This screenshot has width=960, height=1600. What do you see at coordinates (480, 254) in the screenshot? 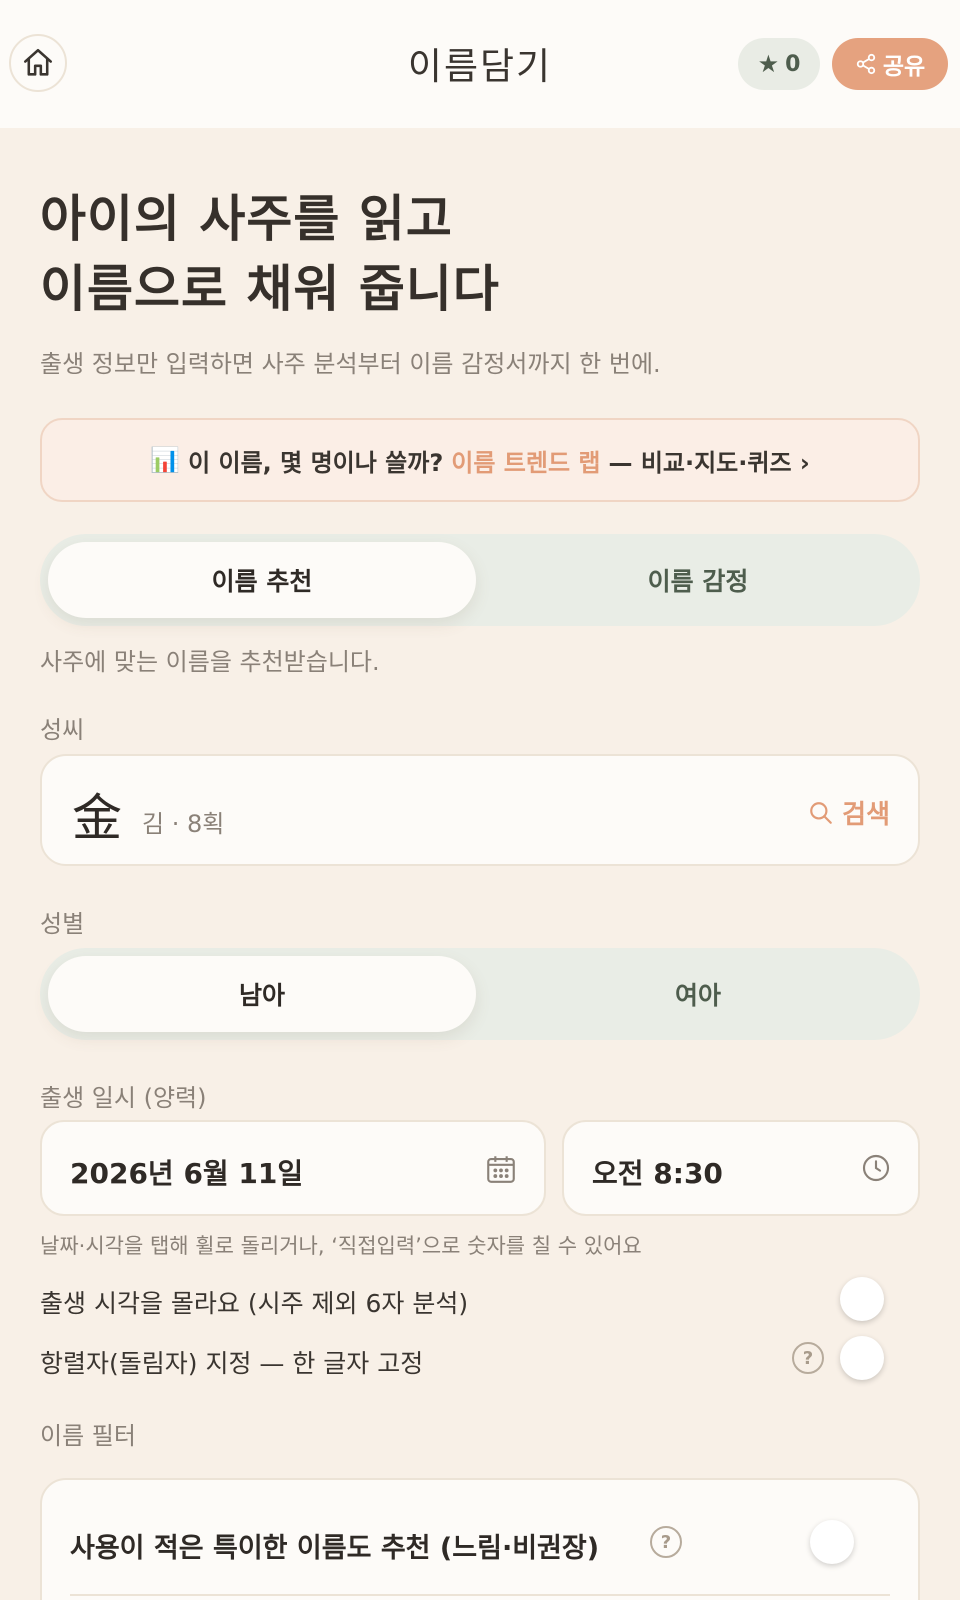
I see `hero-title: 아이의 사주를 읽고 이름으로 채워 줍니다` at bounding box center [480, 254].